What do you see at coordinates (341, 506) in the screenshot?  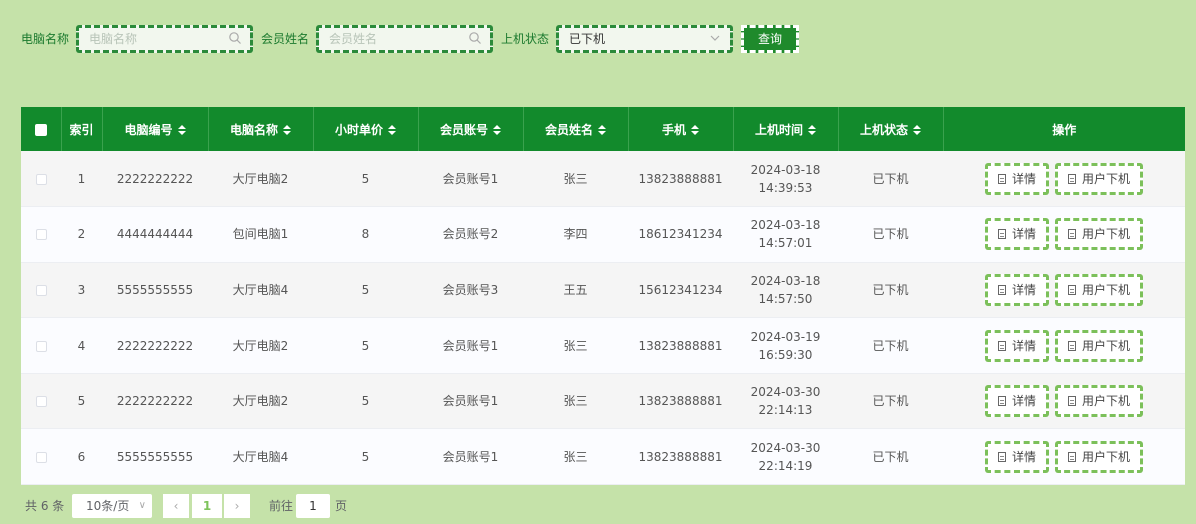 I see `page-suffix: 页` at bounding box center [341, 506].